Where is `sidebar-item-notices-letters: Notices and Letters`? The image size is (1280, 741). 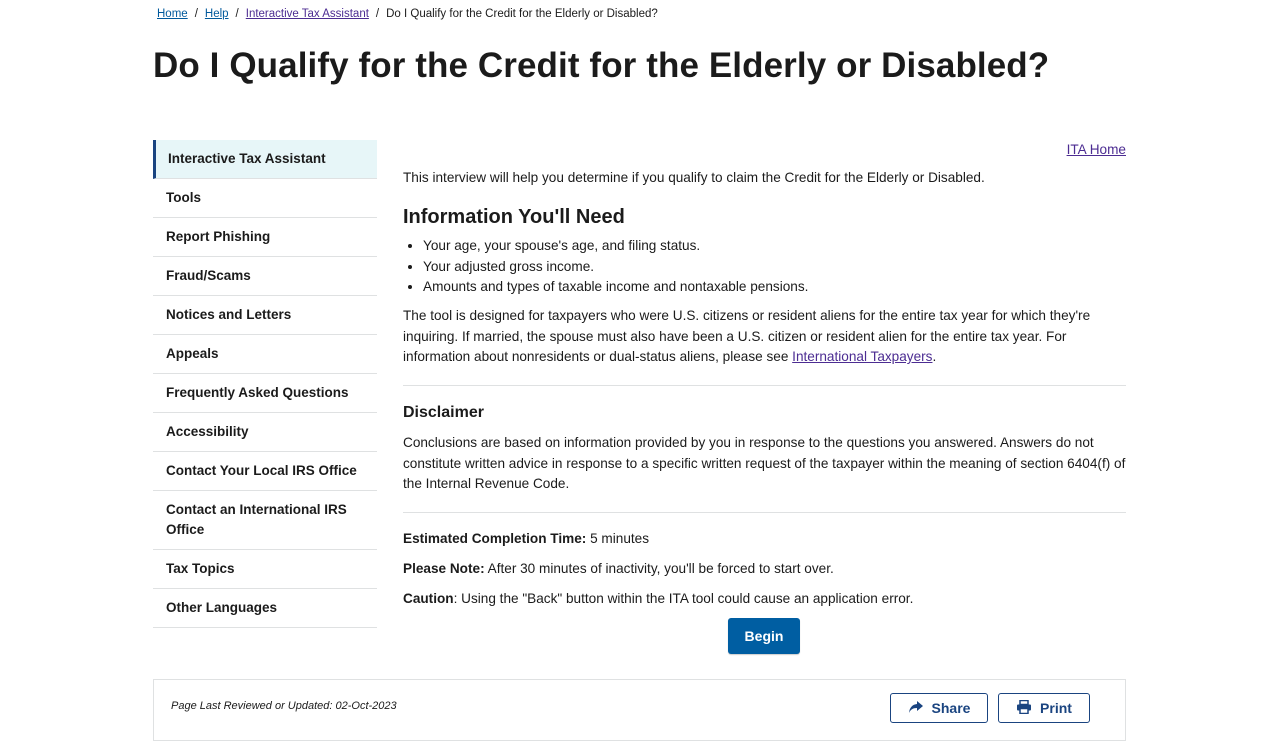
sidebar-item-notices-letters: Notices and Letters is located at coordinates (265, 315).